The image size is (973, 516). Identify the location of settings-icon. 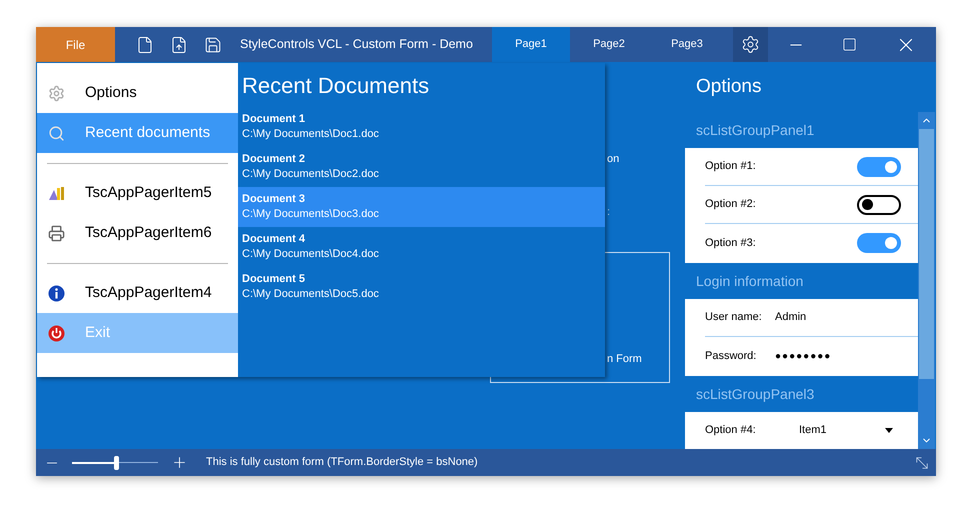
(750, 44).